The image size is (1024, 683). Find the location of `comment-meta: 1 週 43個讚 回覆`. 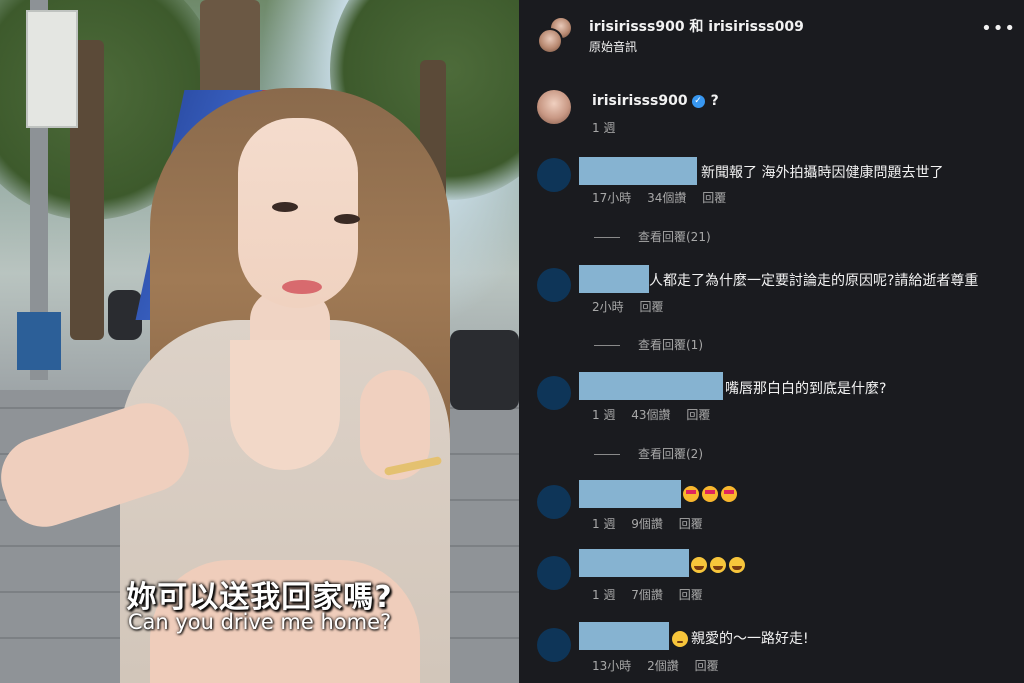

comment-meta: 1 週 43個讚 回覆 is located at coordinates (657, 414).